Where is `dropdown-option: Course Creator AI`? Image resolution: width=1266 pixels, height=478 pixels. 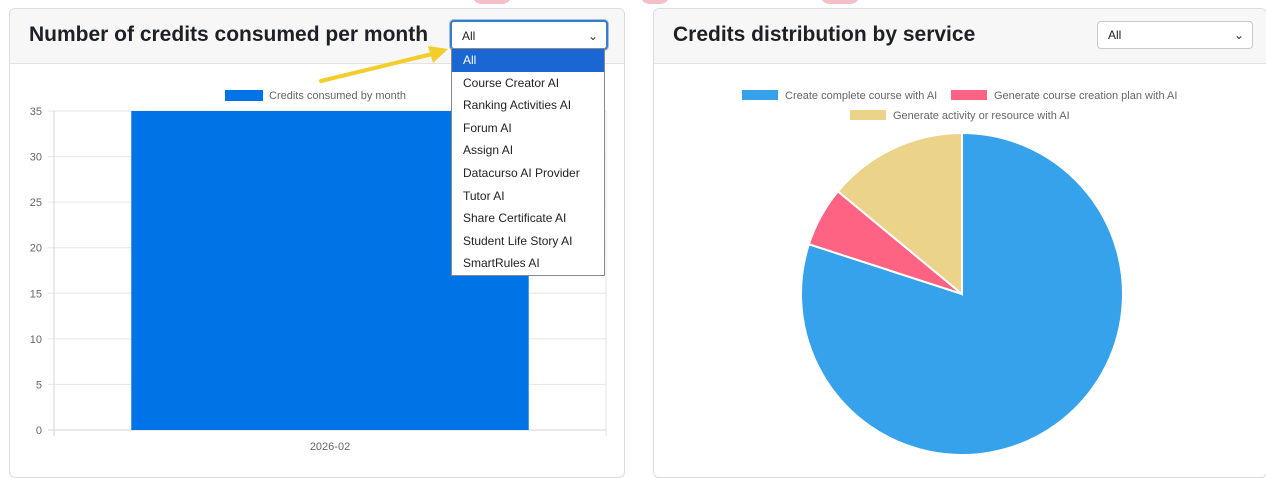 dropdown-option: Course Creator AI is located at coordinates (528, 83).